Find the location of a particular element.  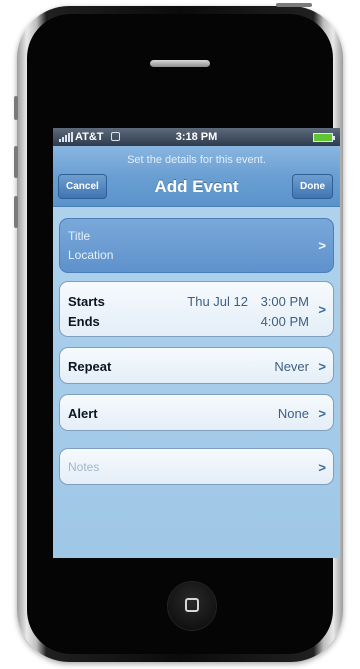

volume-up-button is located at coordinates (16, 162).